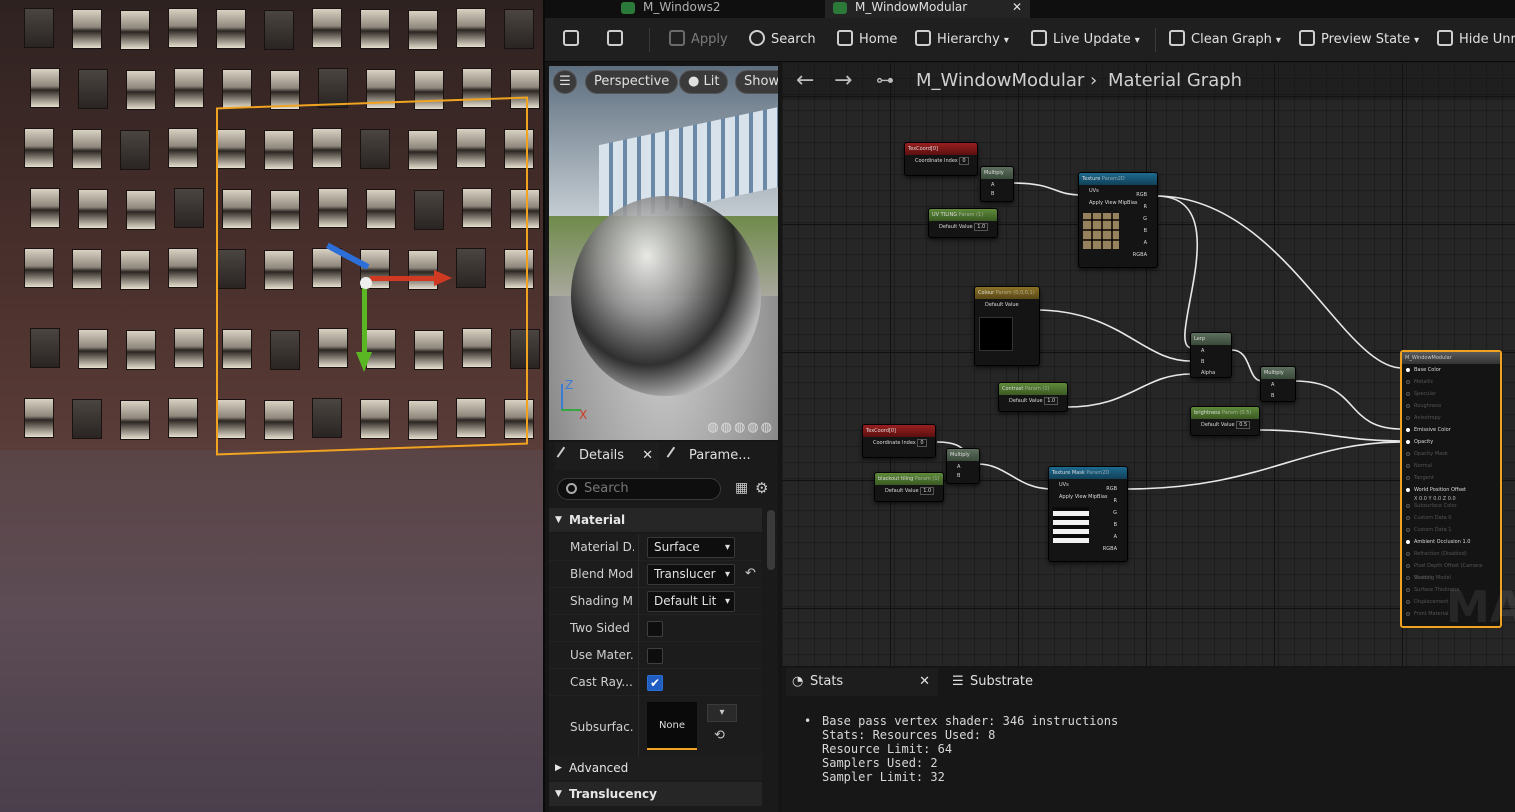  I want to click on node-multiply-emissive: Multiply A B, so click(1278, 384).